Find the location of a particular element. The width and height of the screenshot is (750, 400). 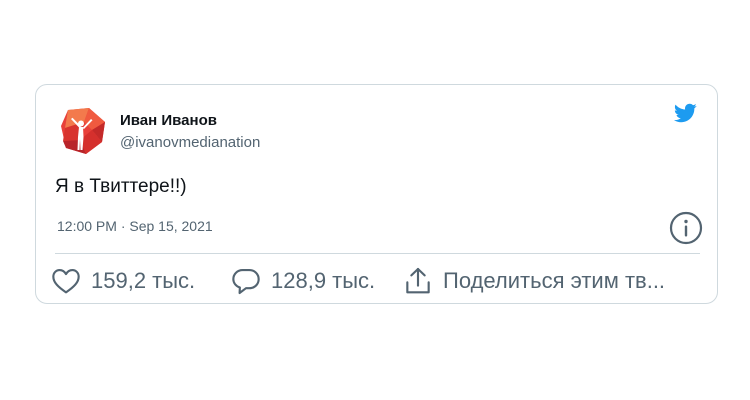

tweet-timestamp: 12:00 PM · Sep 15, 2021 is located at coordinates (135, 226).